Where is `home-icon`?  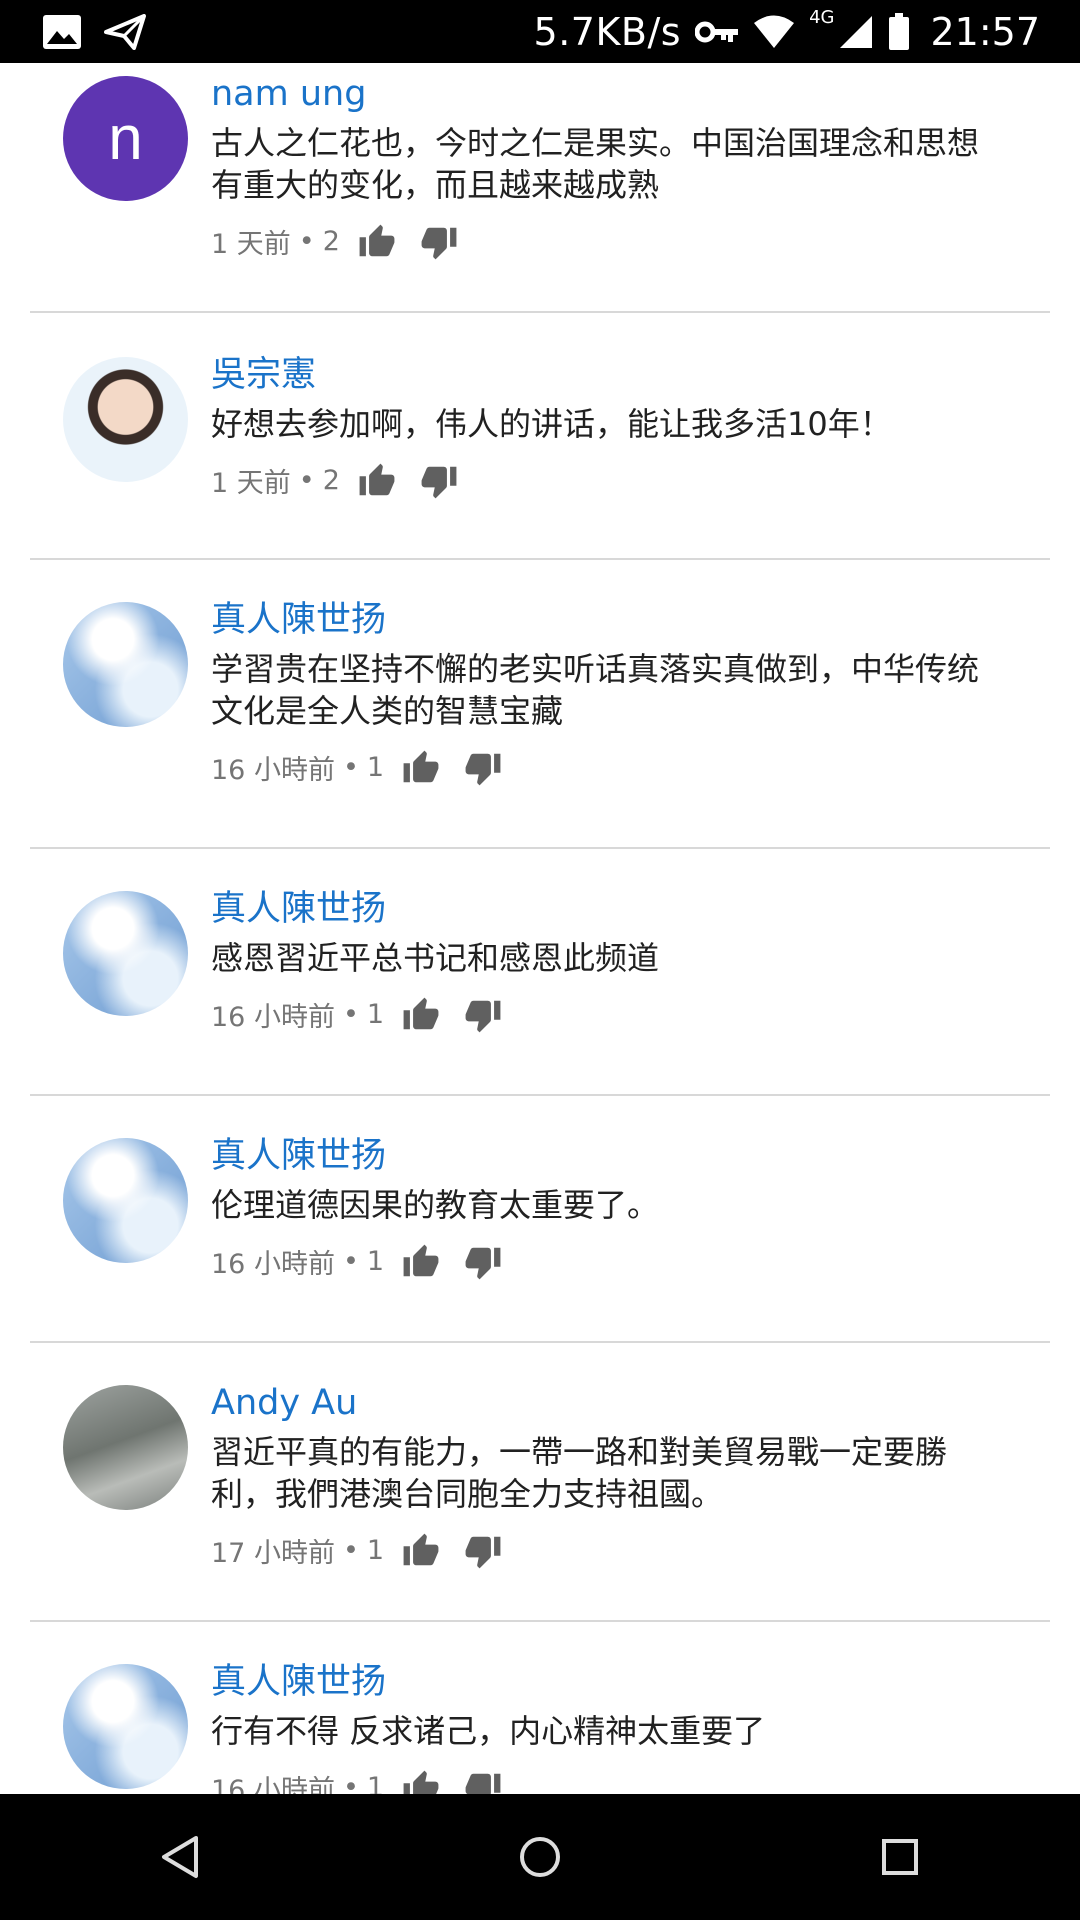
home-icon is located at coordinates (540, 1857).